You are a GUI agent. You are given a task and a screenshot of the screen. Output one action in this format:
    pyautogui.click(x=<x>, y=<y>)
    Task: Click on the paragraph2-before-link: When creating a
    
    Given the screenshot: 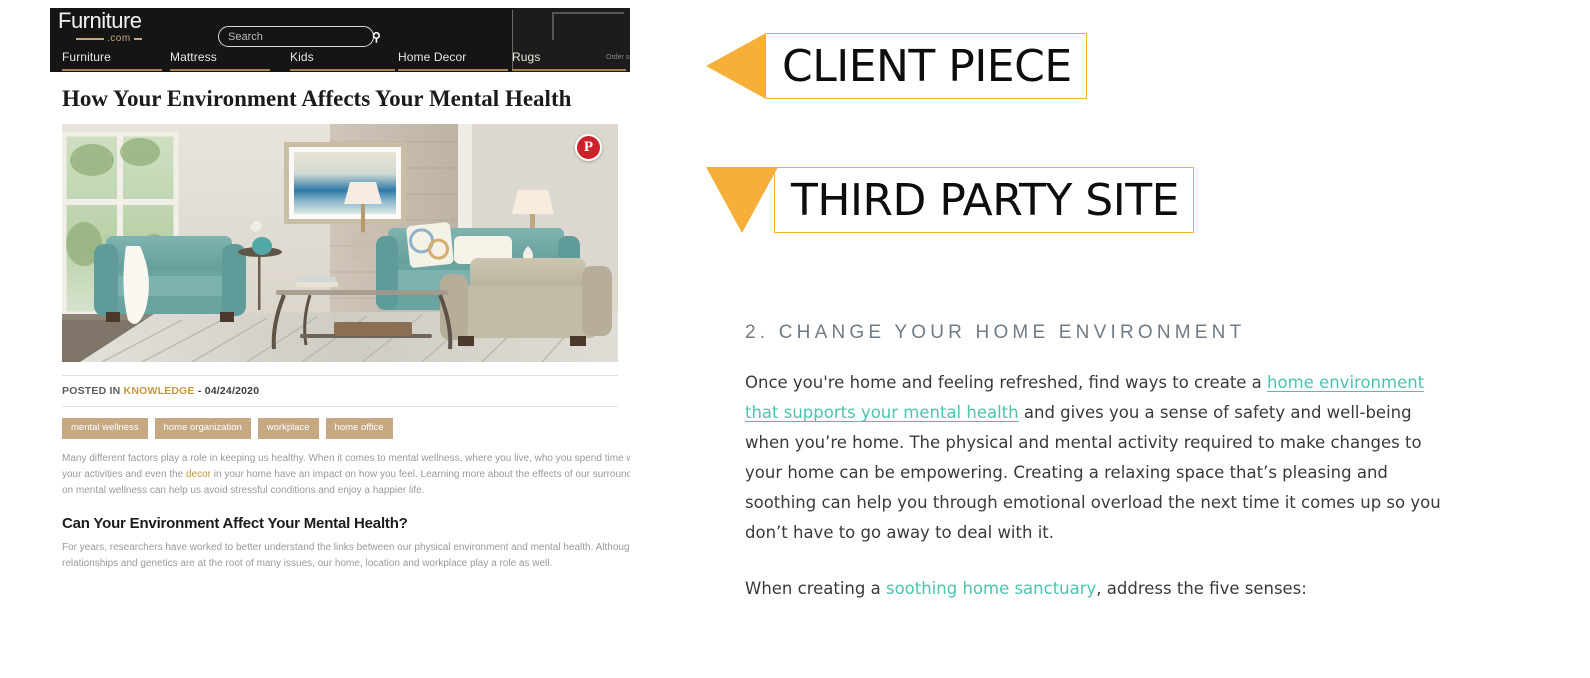 What is the action you would take?
    pyautogui.click(x=815, y=588)
    